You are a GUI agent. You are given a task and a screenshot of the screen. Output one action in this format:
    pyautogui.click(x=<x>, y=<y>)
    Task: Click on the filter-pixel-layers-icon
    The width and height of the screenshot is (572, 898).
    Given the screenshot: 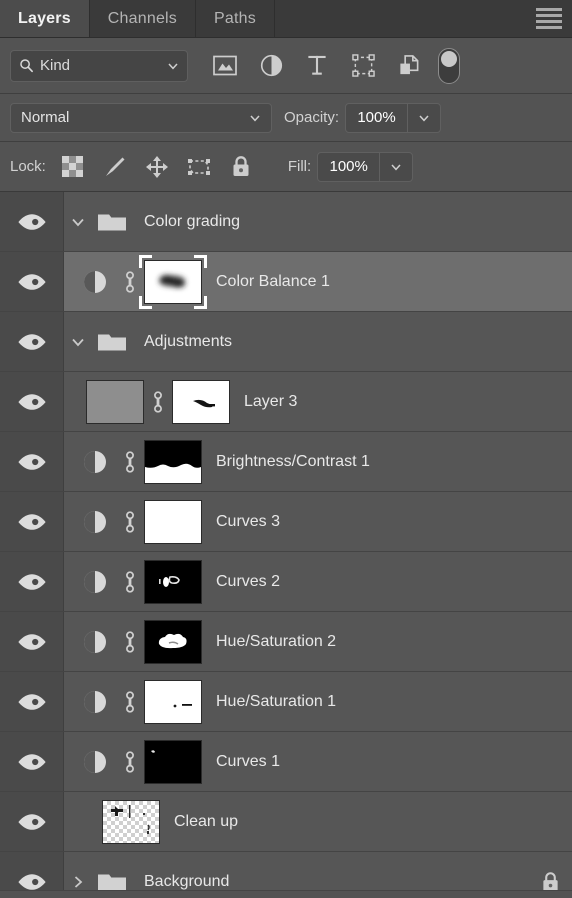 What is the action you would take?
    pyautogui.click(x=225, y=66)
    